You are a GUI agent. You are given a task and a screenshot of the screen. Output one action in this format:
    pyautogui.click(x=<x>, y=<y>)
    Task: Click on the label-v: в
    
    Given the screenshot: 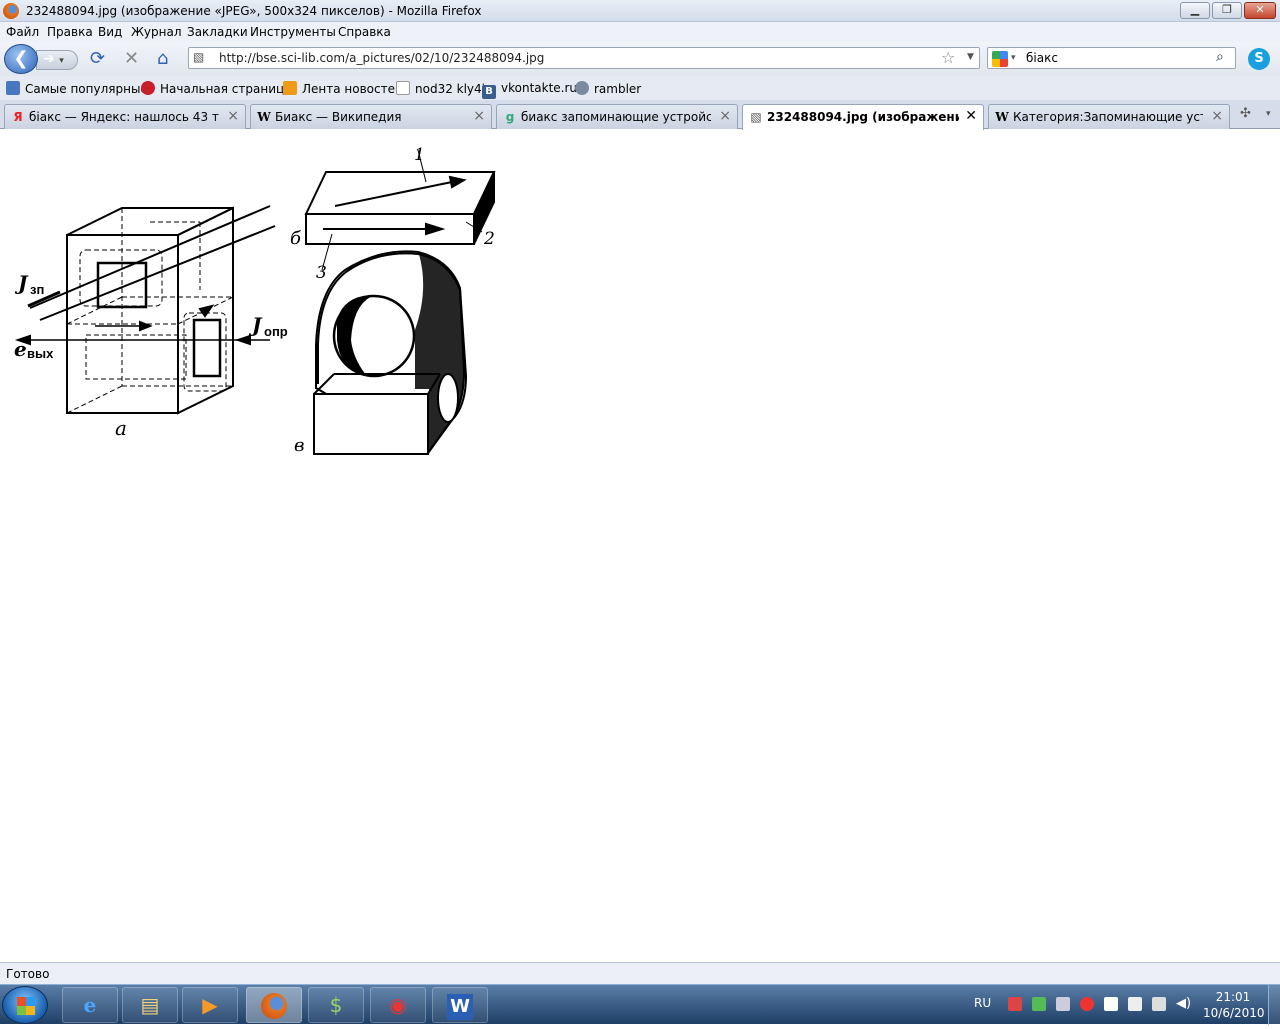 What is the action you would take?
    pyautogui.click(x=299, y=445)
    